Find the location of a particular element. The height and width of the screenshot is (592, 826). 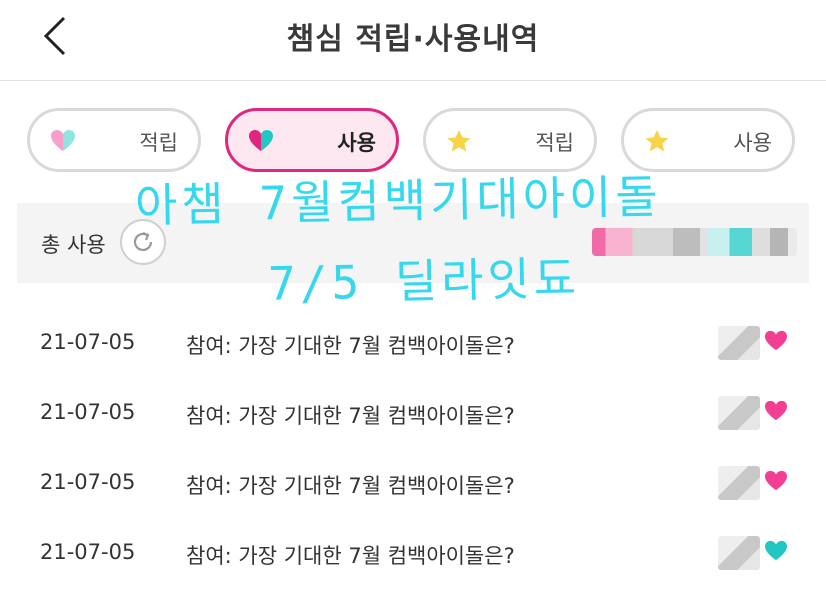

blurred-total is located at coordinates (752, 242).